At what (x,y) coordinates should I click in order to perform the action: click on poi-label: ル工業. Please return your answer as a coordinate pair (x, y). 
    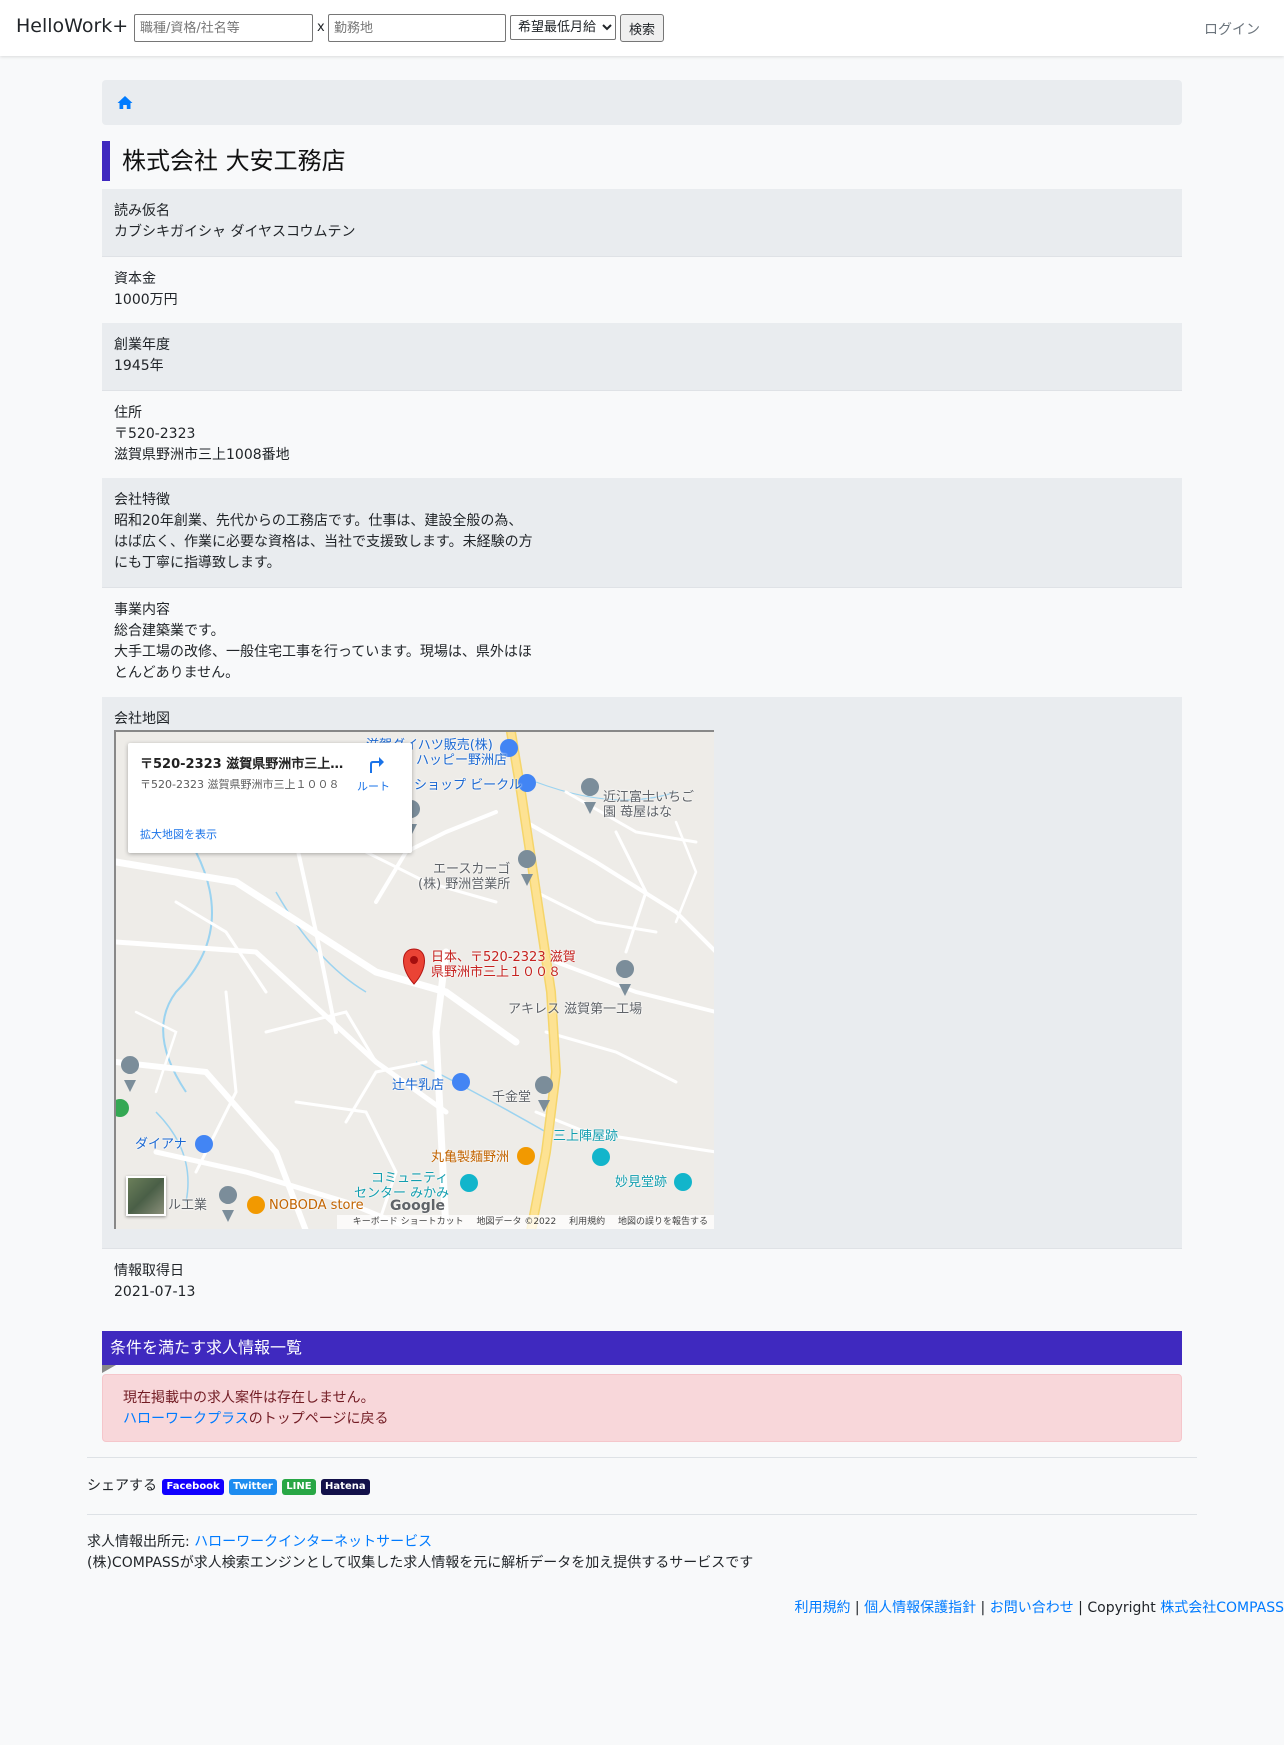
    Looking at the image, I should click on (188, 1205).